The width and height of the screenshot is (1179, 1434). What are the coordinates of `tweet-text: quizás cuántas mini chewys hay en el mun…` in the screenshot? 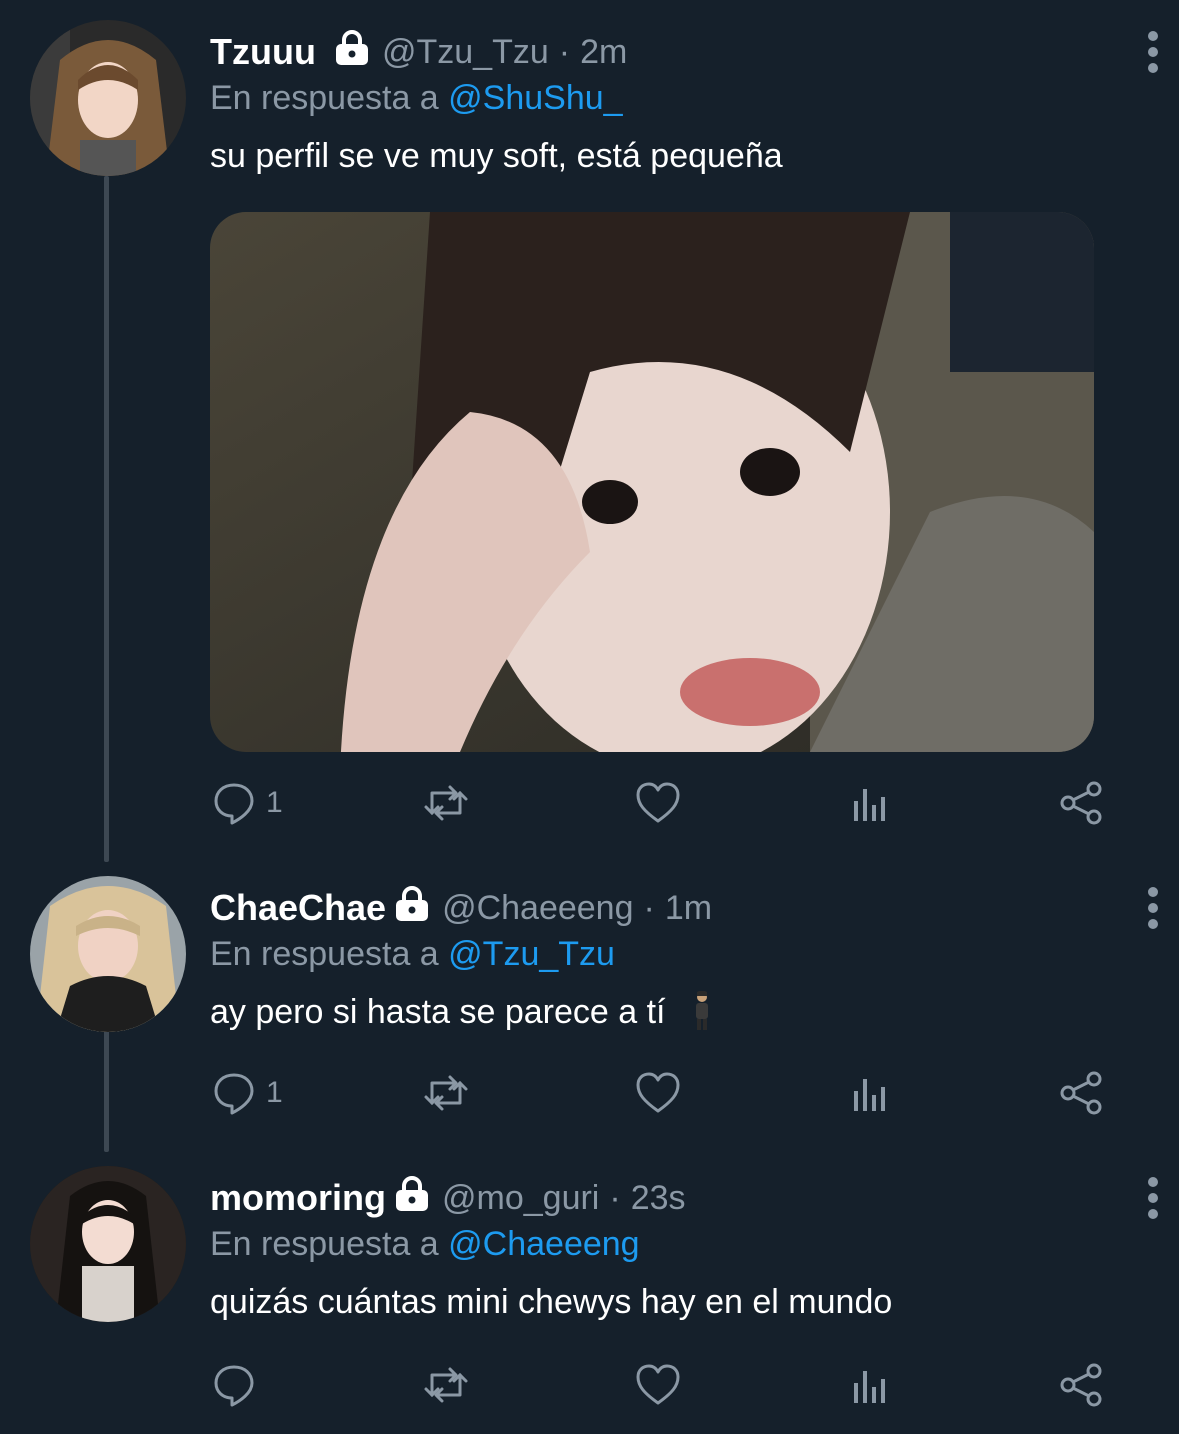 It's located at (551, 1302).